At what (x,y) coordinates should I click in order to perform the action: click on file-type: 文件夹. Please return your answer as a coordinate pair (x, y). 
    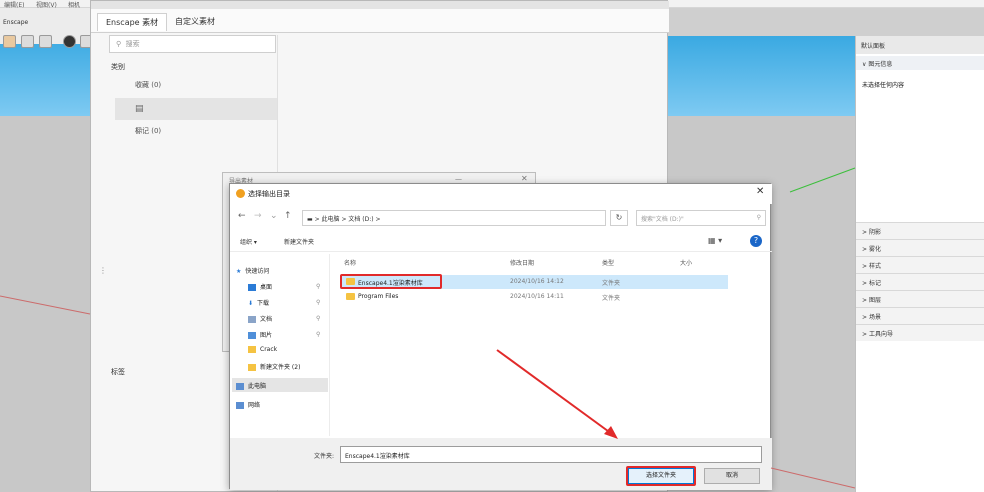
    Looking at the image, I should click on (611, 298).